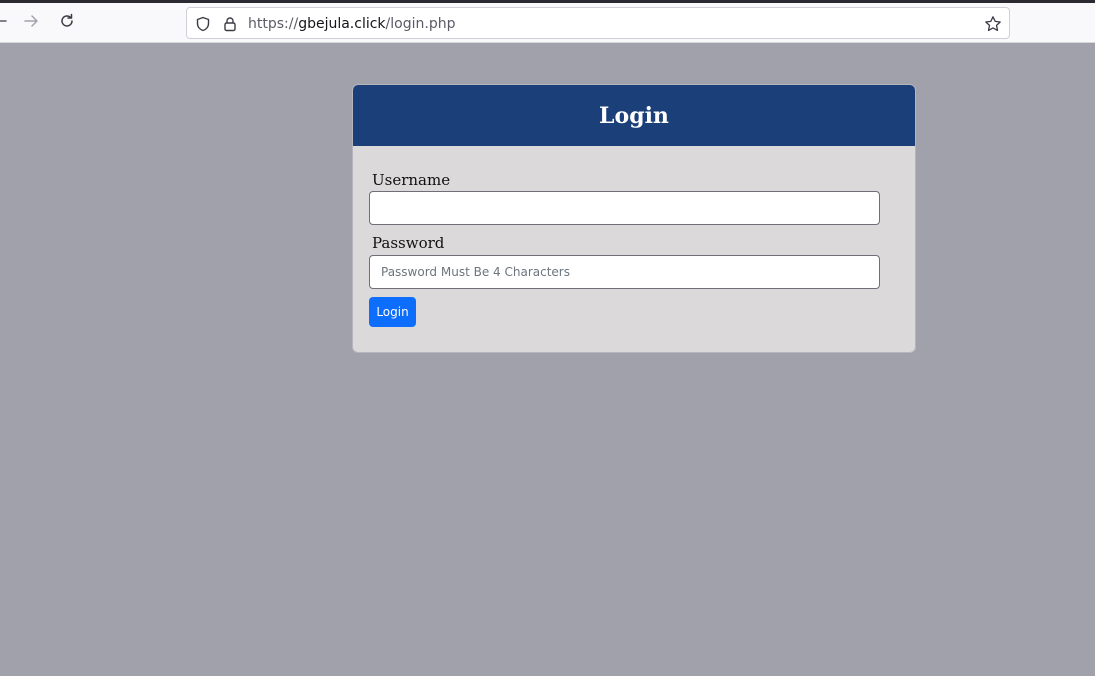 This screenshot has width=1095, height=676. I want to click on shield-icon, so click(203, 24).